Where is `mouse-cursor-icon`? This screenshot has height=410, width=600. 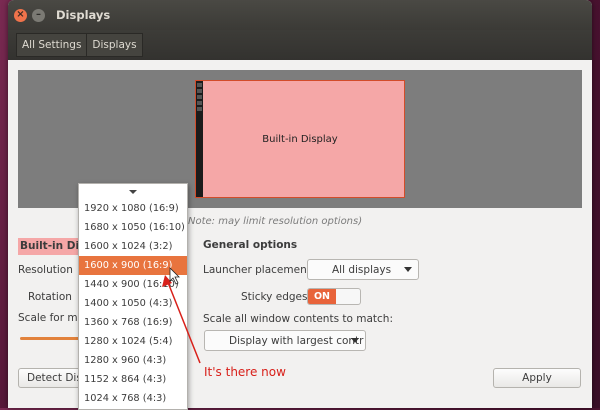 mouse-cursor-icon is located at coordinates (174, 276).